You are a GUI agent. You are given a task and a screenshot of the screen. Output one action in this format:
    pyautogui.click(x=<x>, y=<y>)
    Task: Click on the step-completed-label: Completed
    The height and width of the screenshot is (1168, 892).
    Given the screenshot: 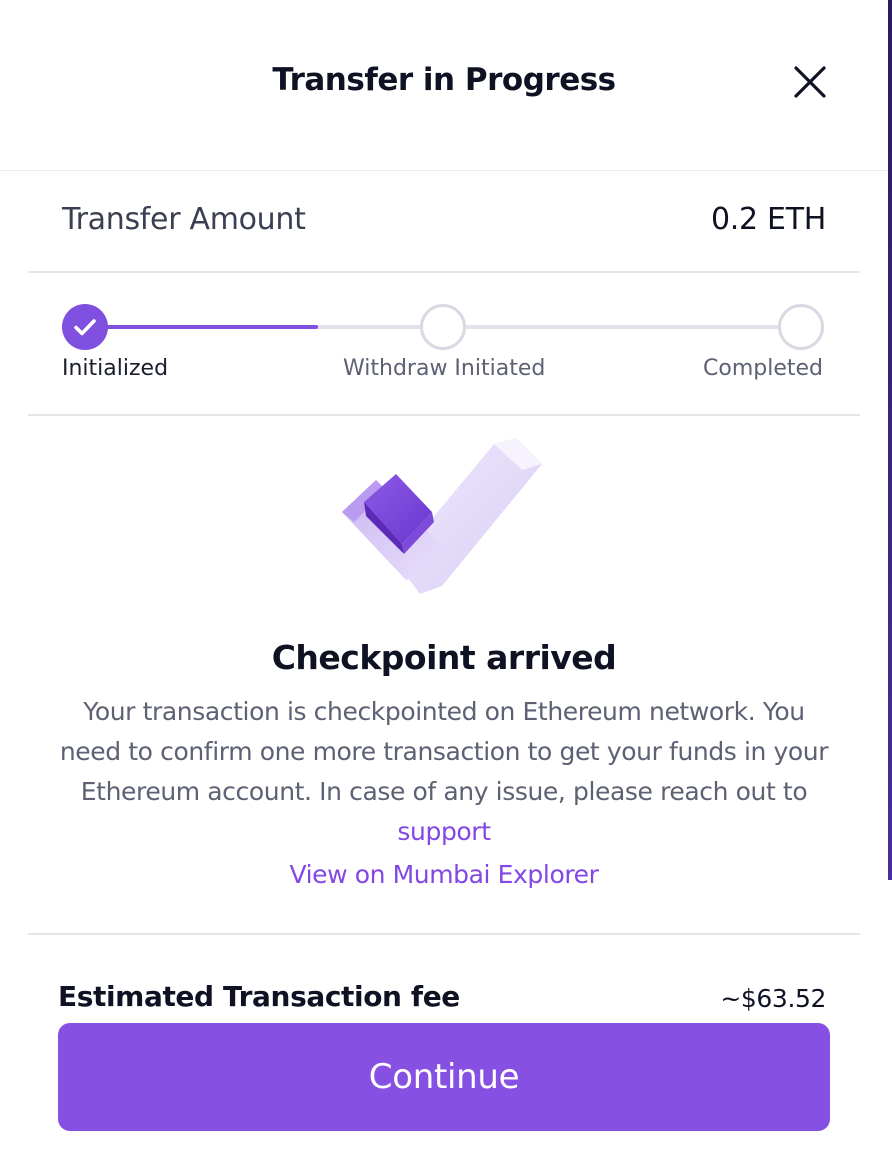 What is the action you would take?
    pyautogui.click(x=763, y=368)
    